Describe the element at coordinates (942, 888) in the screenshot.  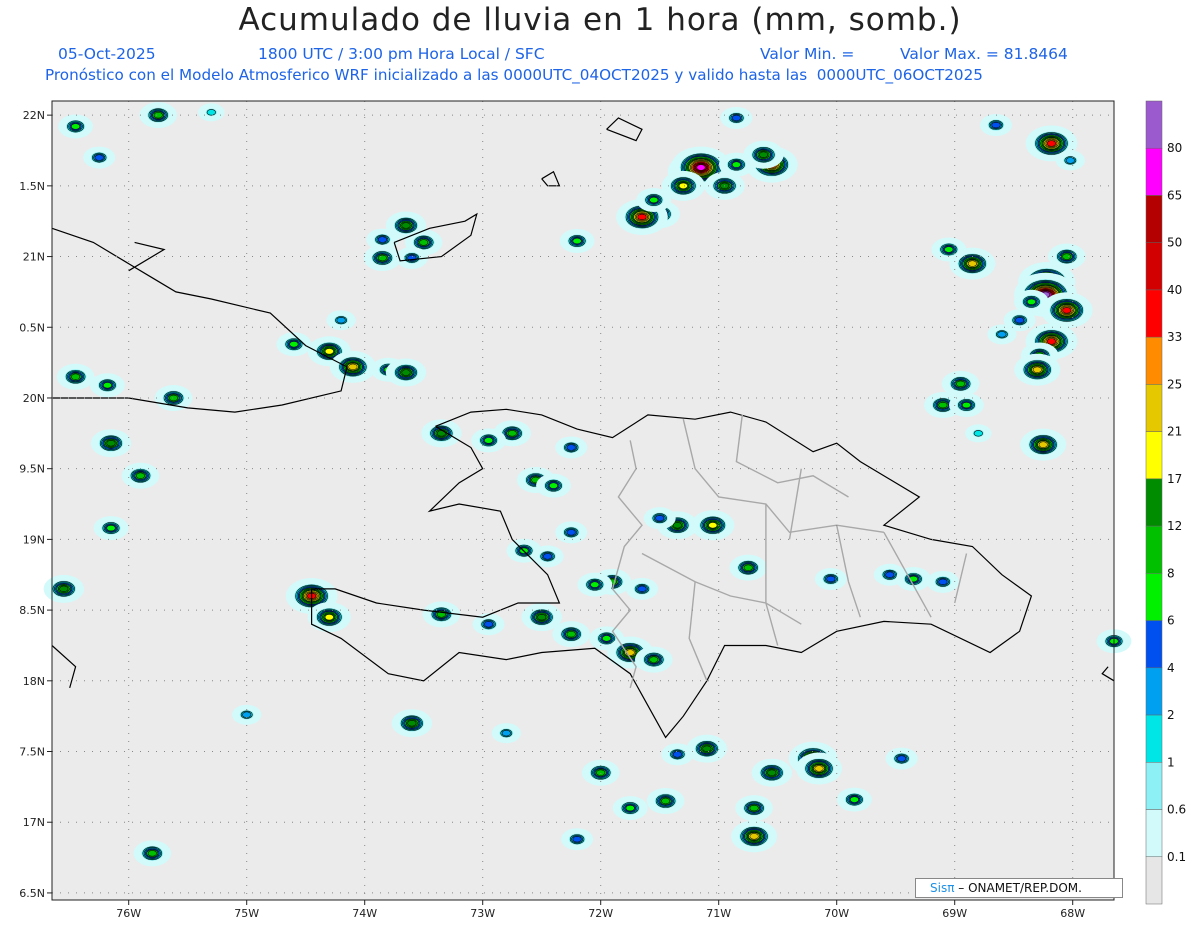
I see `credit-logo: Sisπ` at that location.